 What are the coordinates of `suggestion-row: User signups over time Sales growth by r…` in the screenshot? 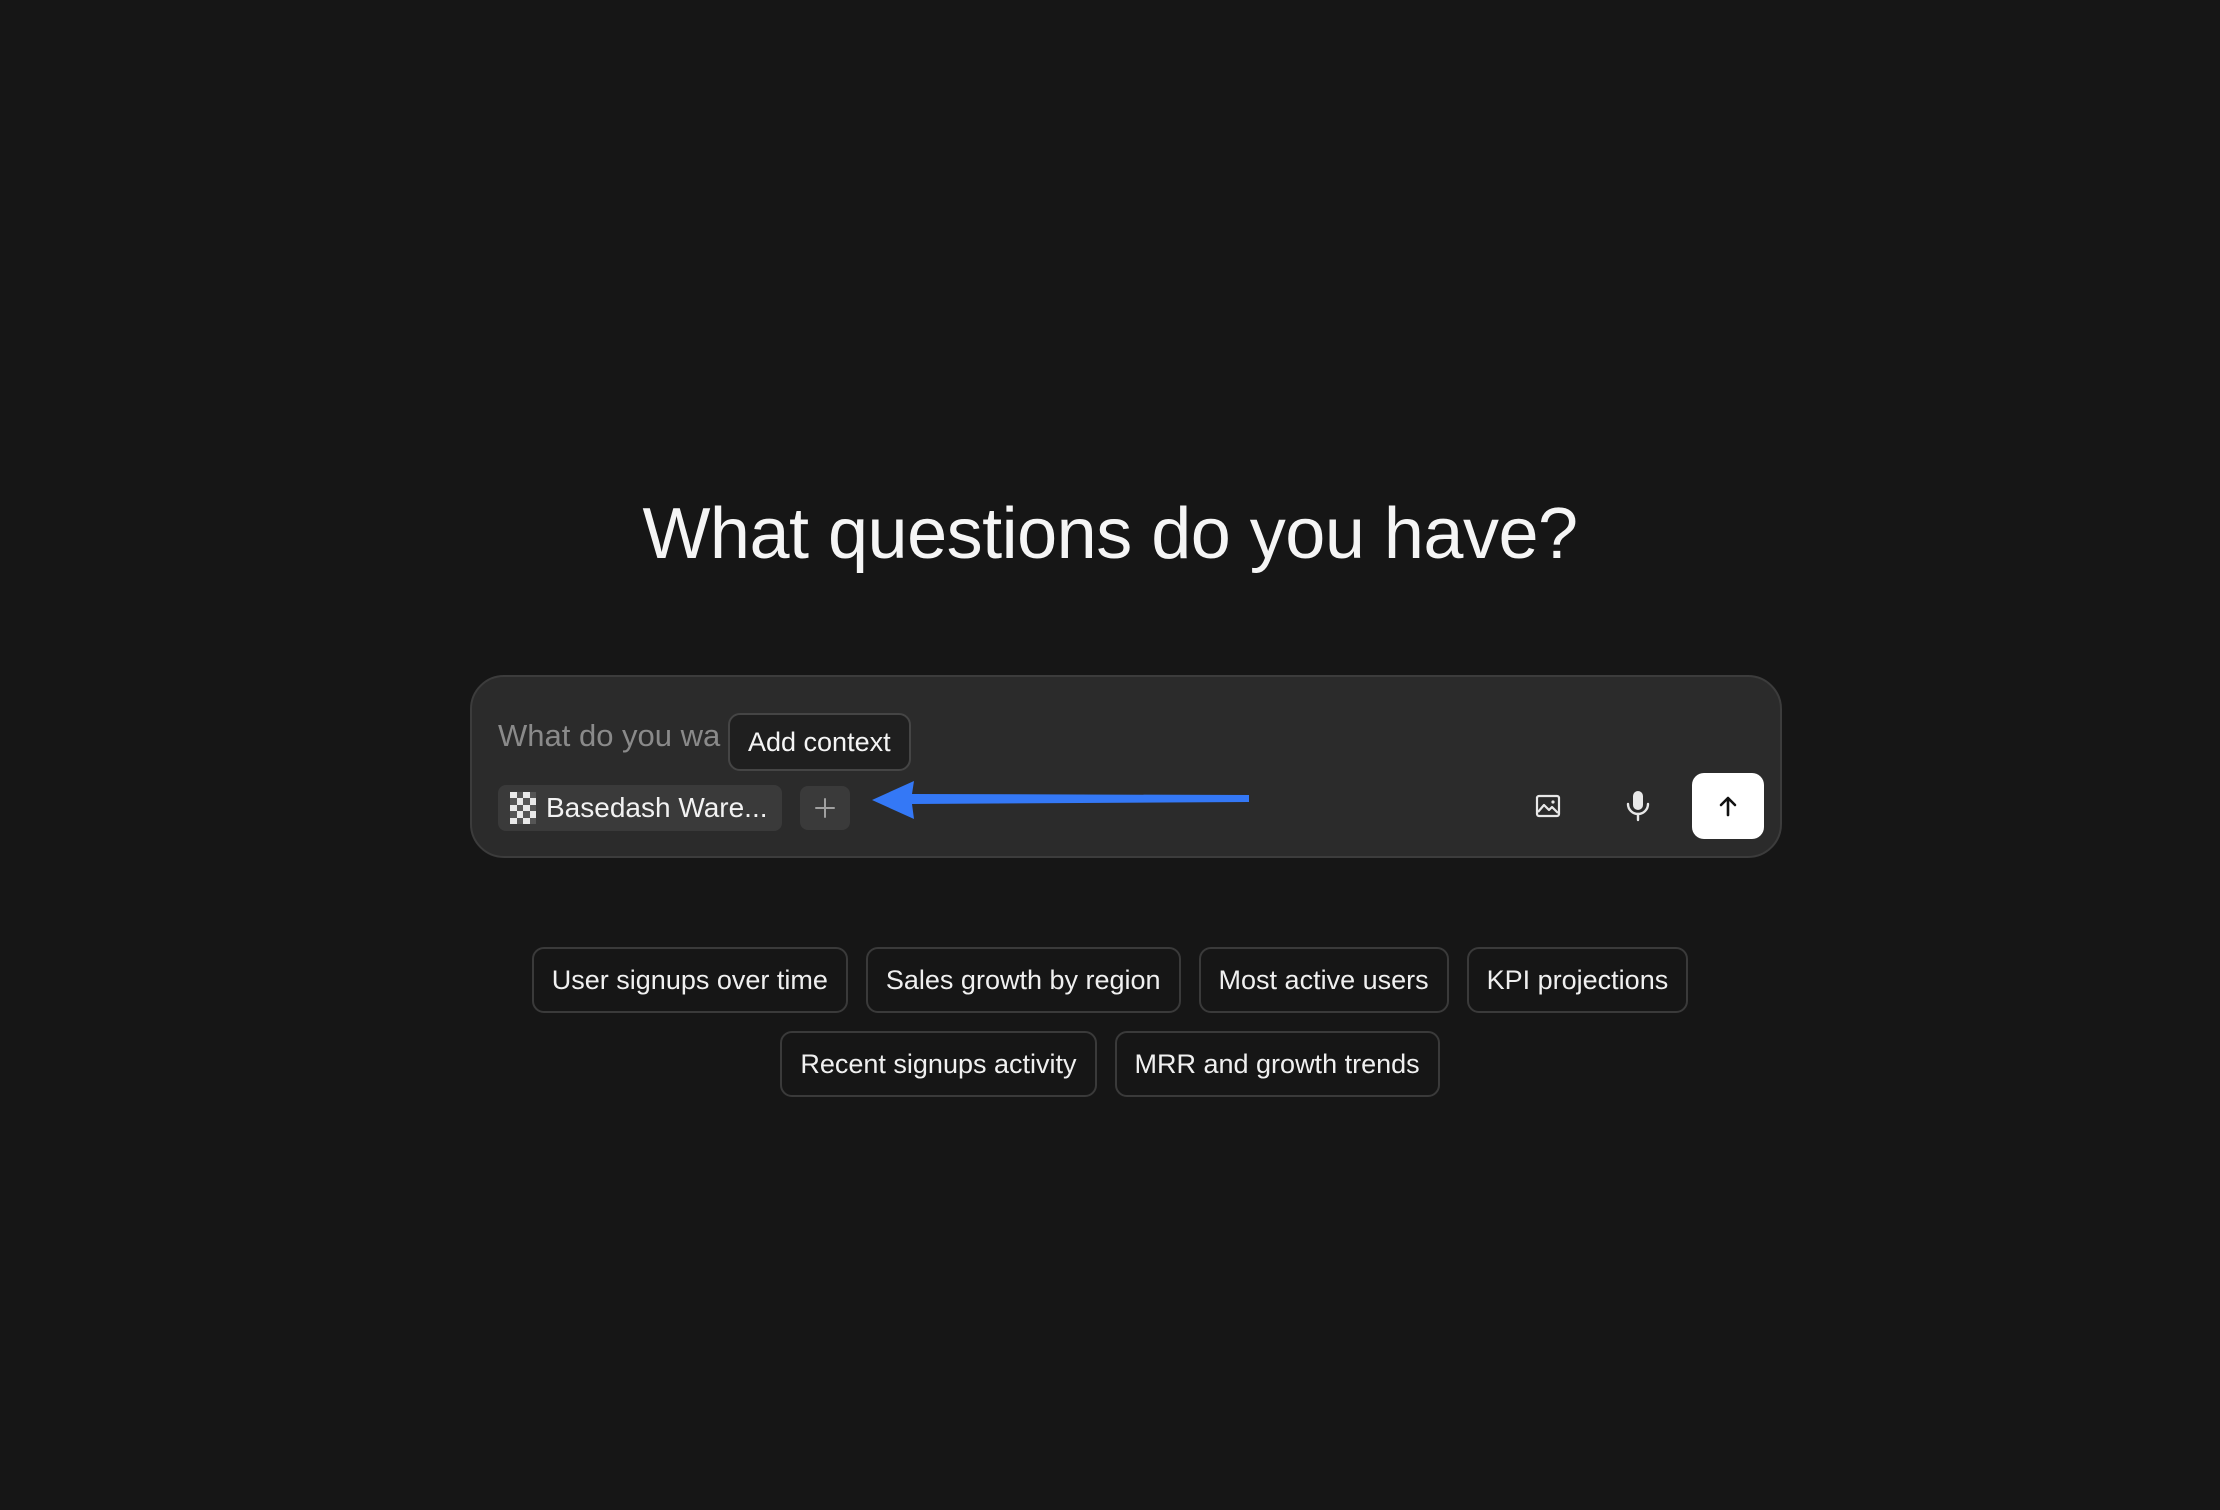 It's located at (1110, 980).